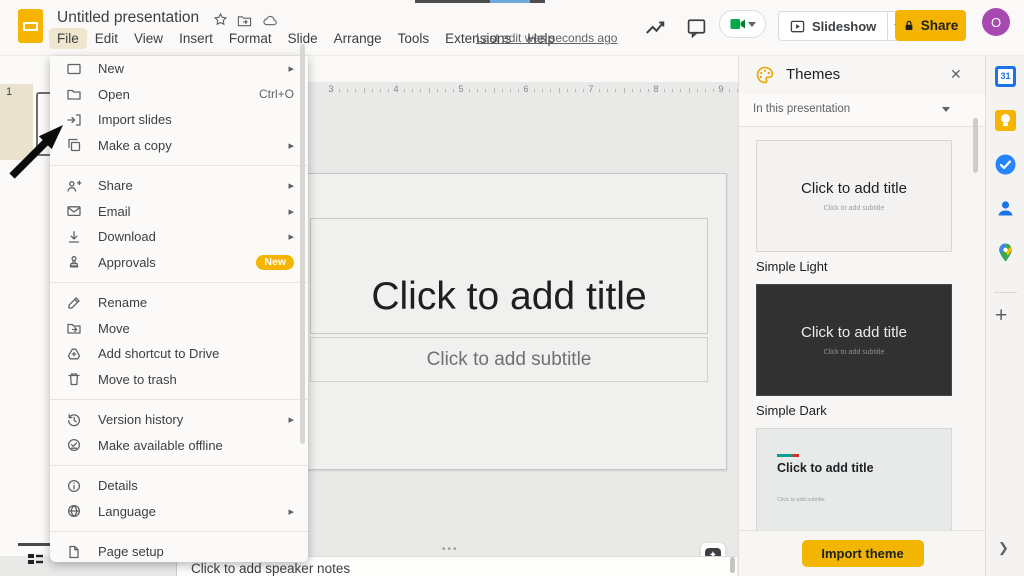 This screenshot has width=1024, height=576. Describe the element at coordinates (358, 38) in the screenshot. I see `menu-arrange: Arrange` at that location.